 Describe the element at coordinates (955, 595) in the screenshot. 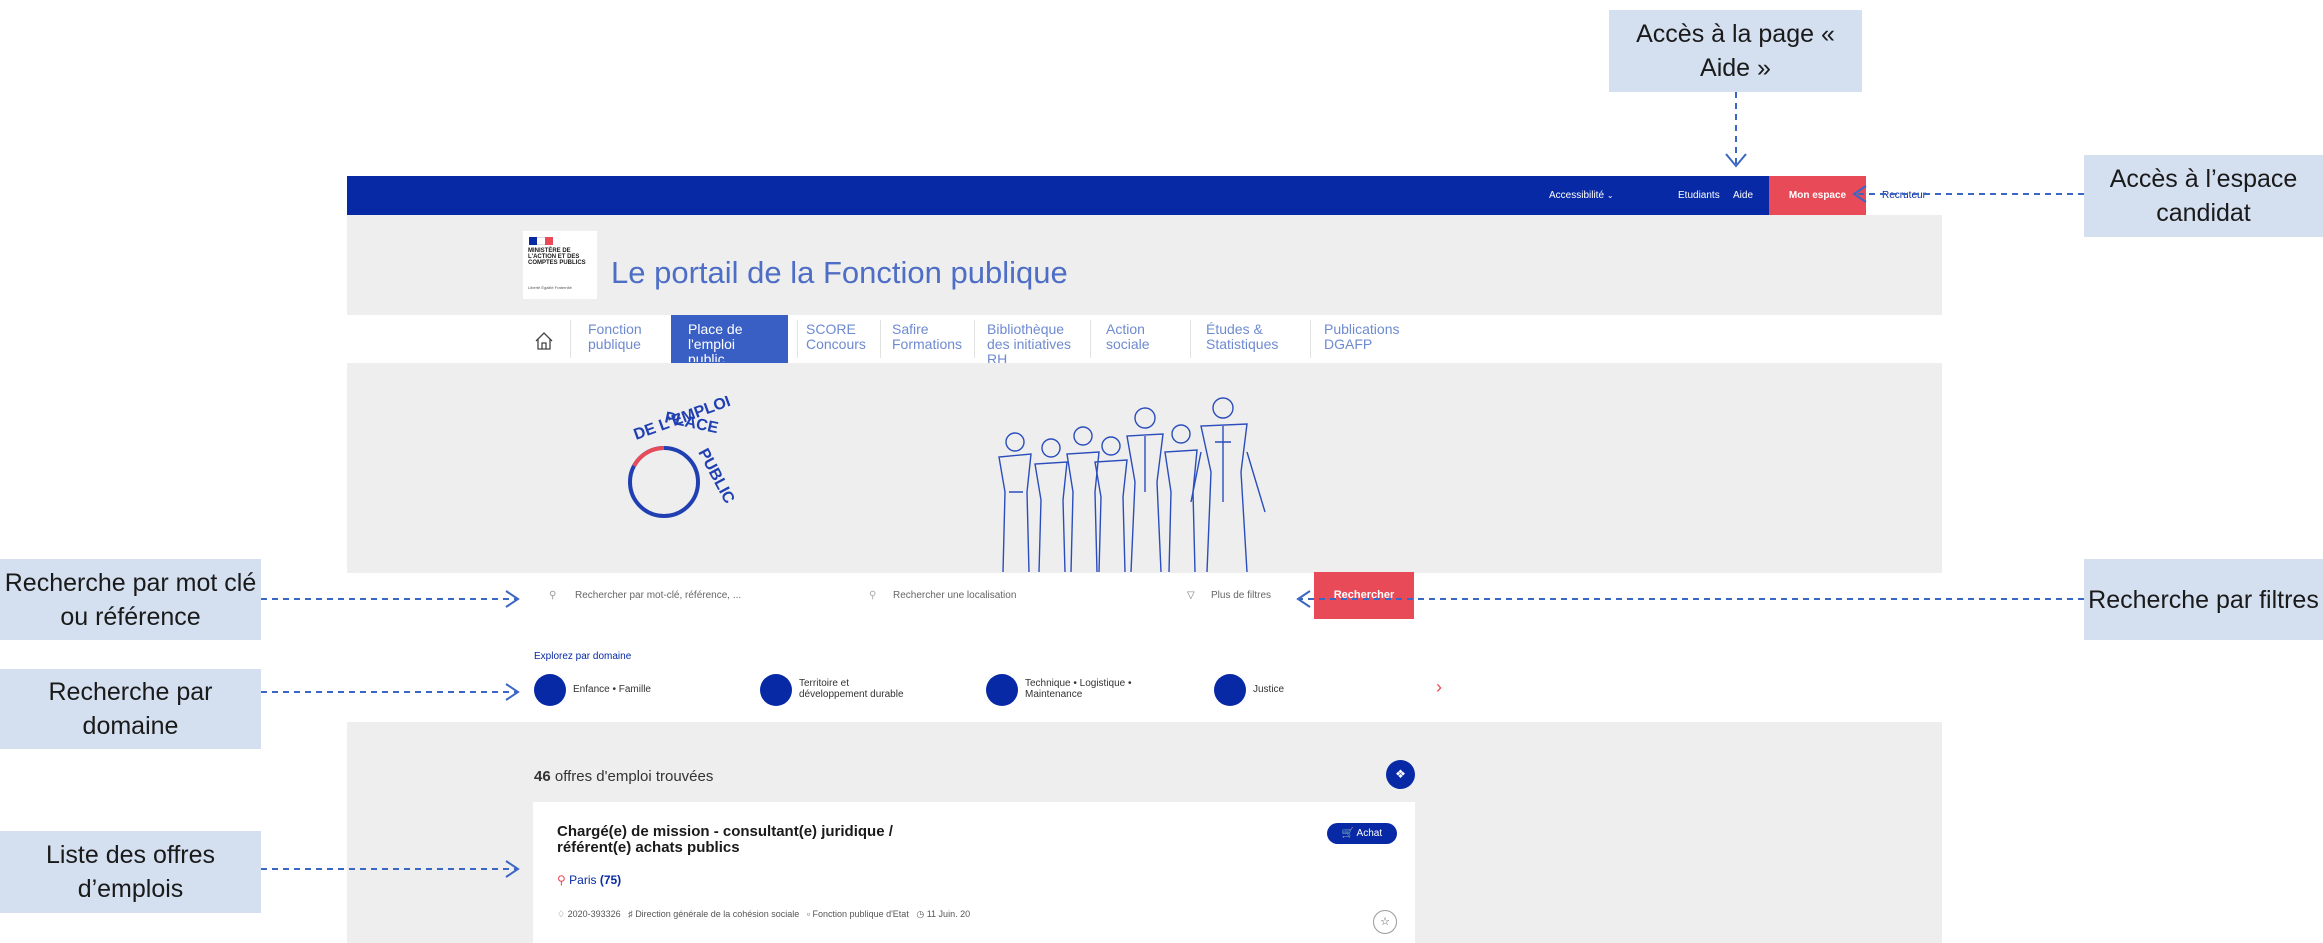

I see `location-placeholder: Rechercher une localisation` at that location.